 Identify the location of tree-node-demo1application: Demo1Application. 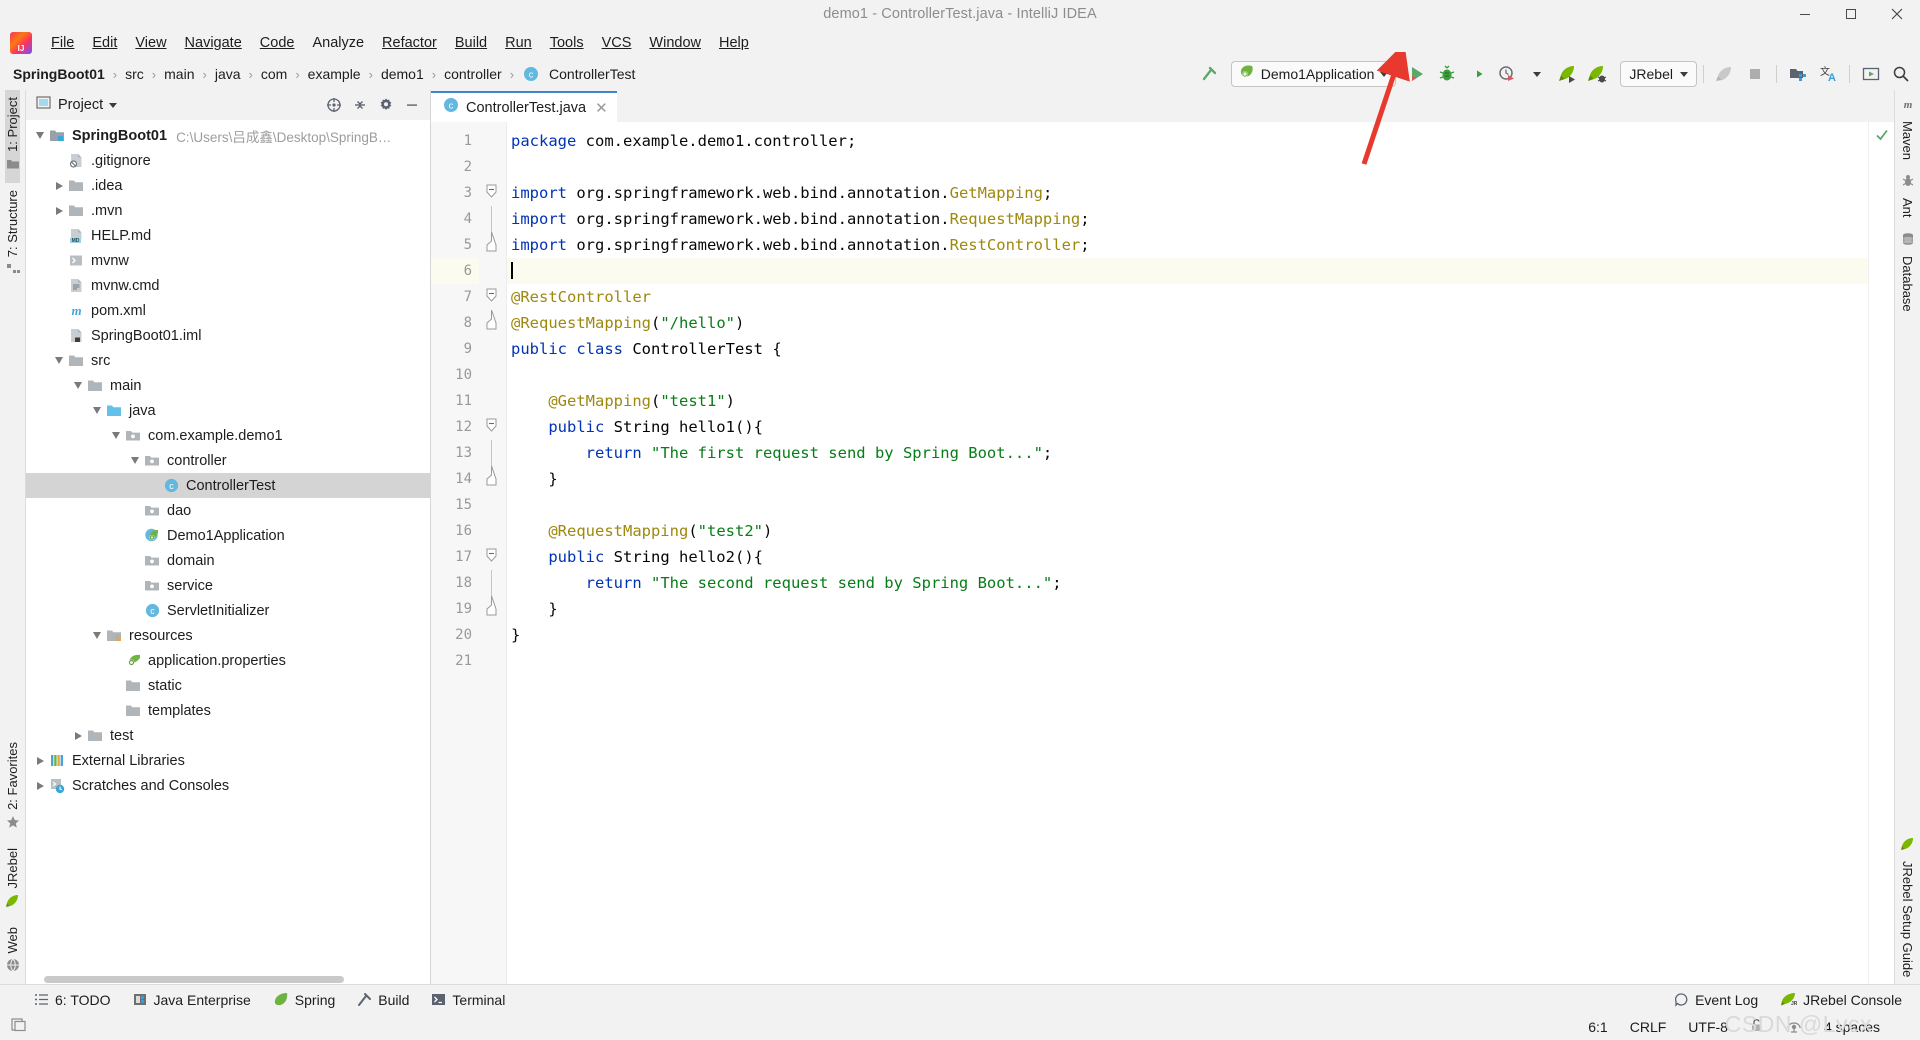
(228, 535).